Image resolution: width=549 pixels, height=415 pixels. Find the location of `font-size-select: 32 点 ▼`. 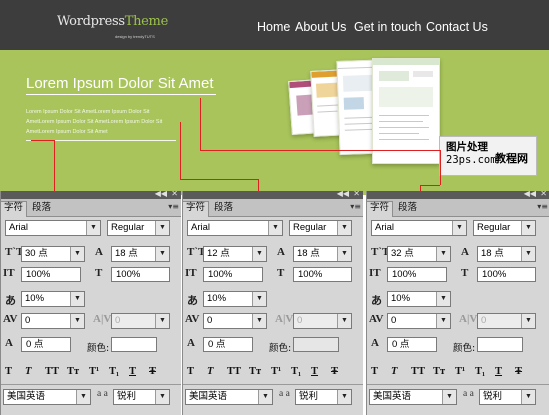

font-size-select: 32 点 ▼ is located at coordinates (419, 254).